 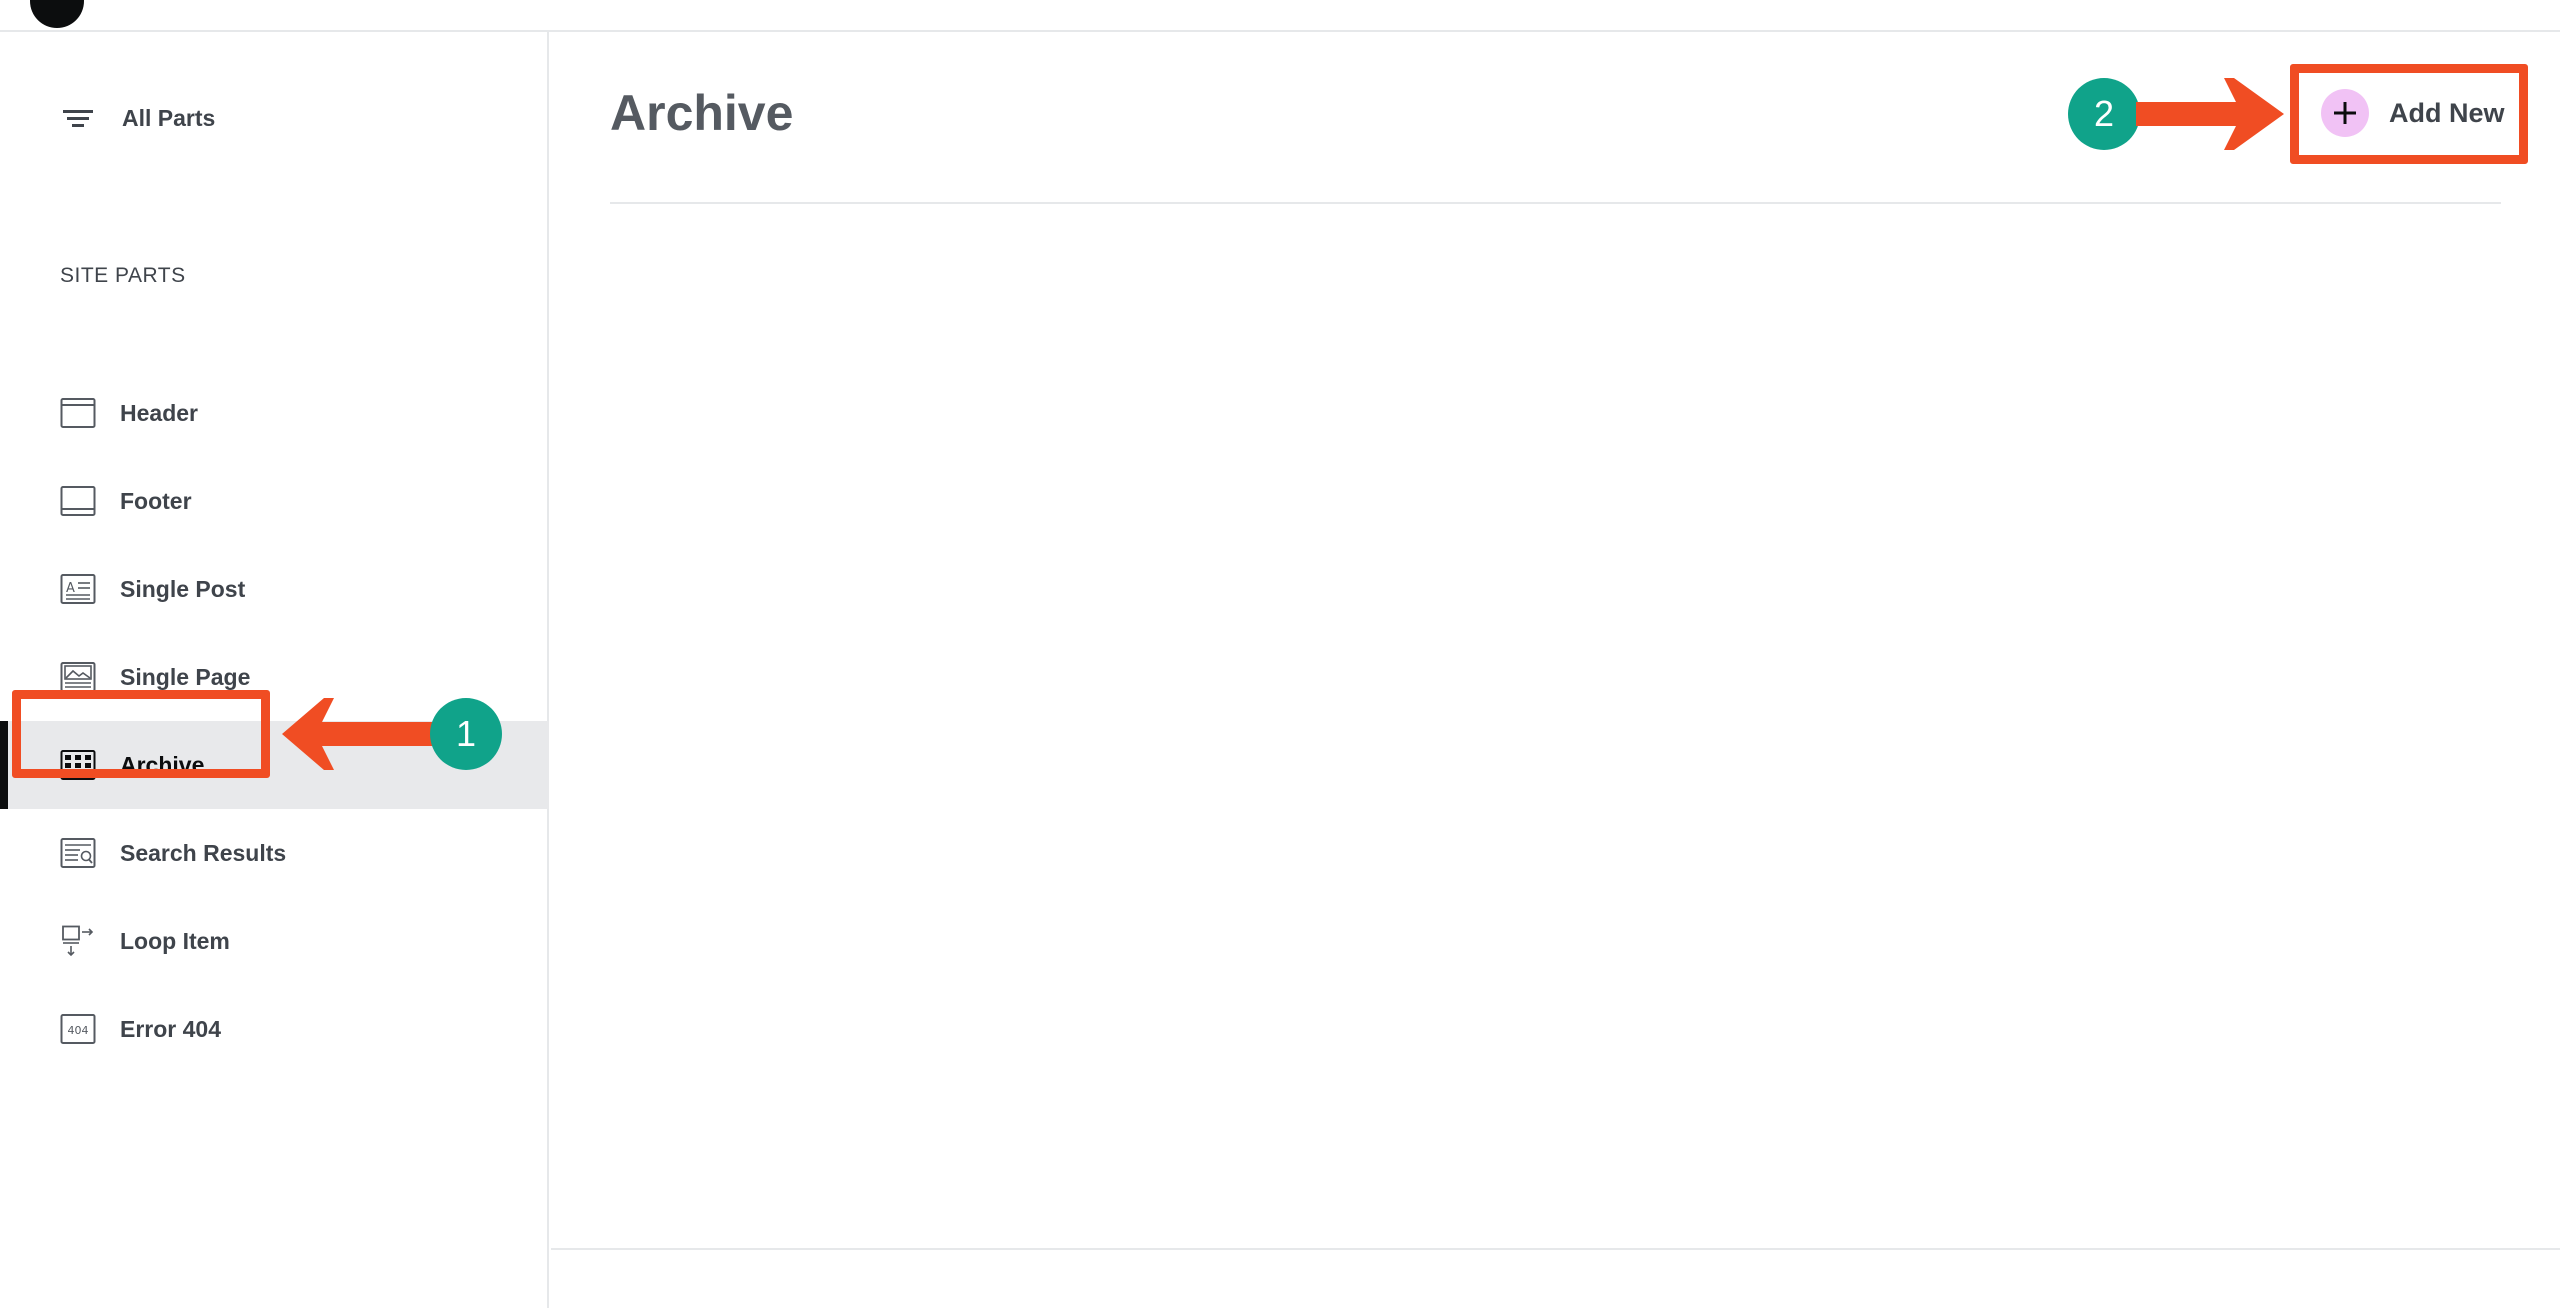 I want to click on sidebar-item-label: Footer, so click(x=156, y=500).